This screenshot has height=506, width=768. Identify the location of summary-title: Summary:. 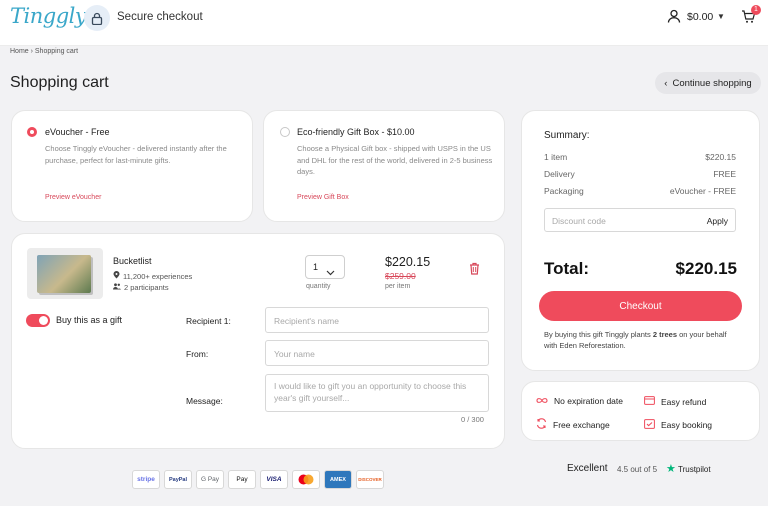
(567, 135).